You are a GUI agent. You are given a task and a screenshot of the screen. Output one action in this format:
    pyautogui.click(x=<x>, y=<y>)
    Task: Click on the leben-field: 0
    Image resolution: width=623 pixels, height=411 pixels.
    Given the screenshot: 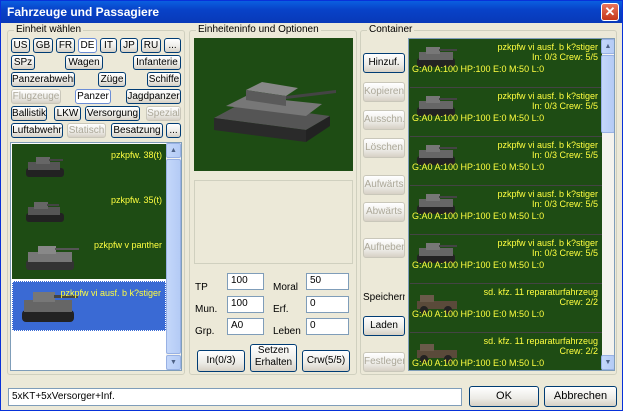 What is the action you would take?
    pyautogui.click(x=327, y=326)
    